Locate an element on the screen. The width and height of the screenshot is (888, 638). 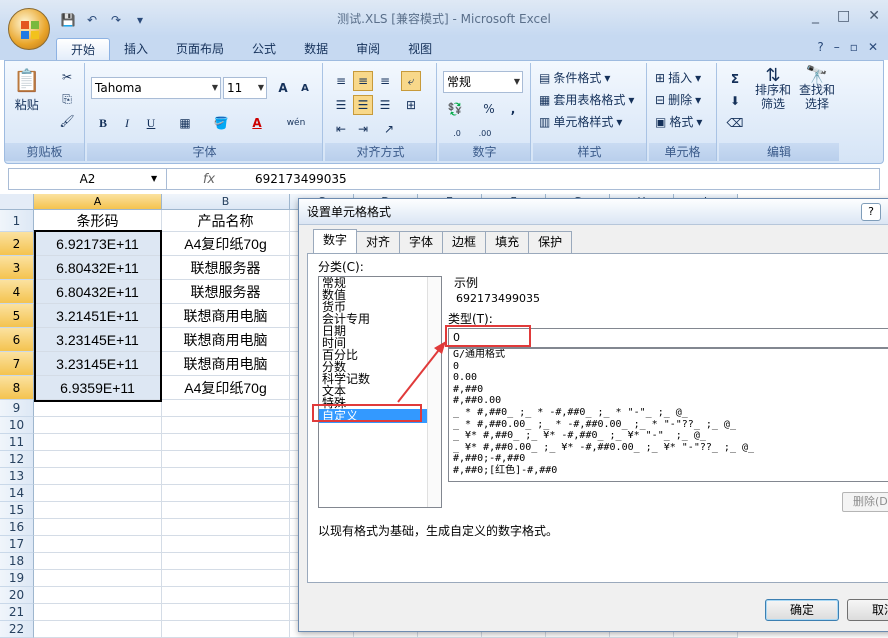
font-color-button: A is located at coordinates (257, 123).